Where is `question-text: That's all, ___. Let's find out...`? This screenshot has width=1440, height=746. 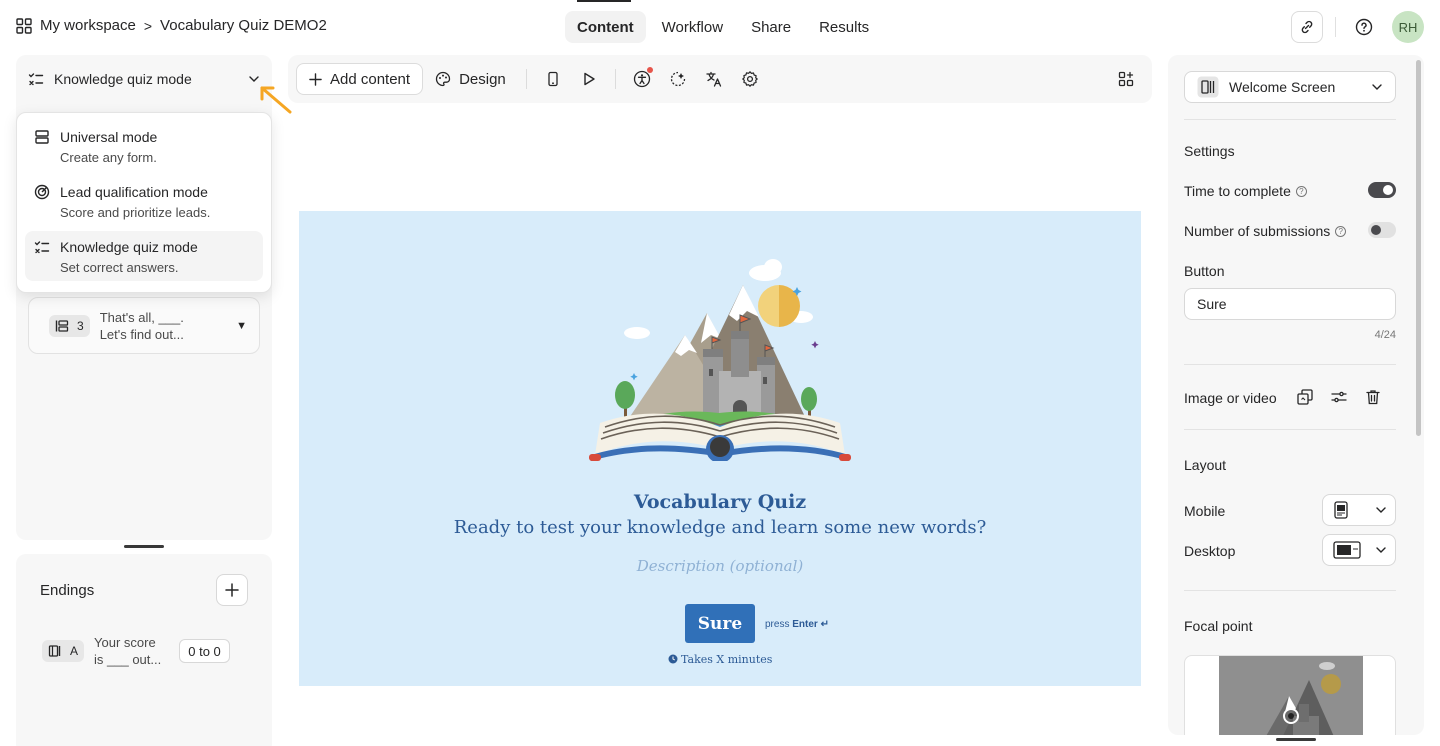 question-text: That's all, ___. Let's find out... is located at coordinates (142, 326).